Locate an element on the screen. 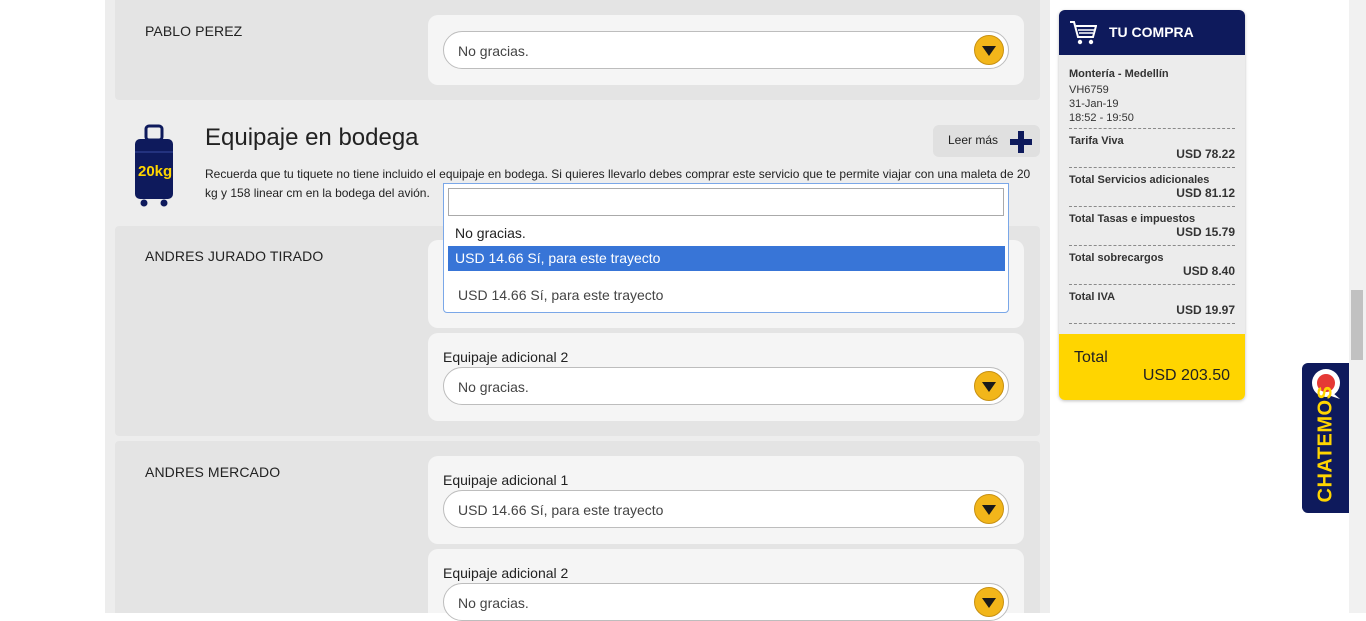 The image size is (1366, 621). total-value: USD 203.50 is located at coordinates (1186, 375).